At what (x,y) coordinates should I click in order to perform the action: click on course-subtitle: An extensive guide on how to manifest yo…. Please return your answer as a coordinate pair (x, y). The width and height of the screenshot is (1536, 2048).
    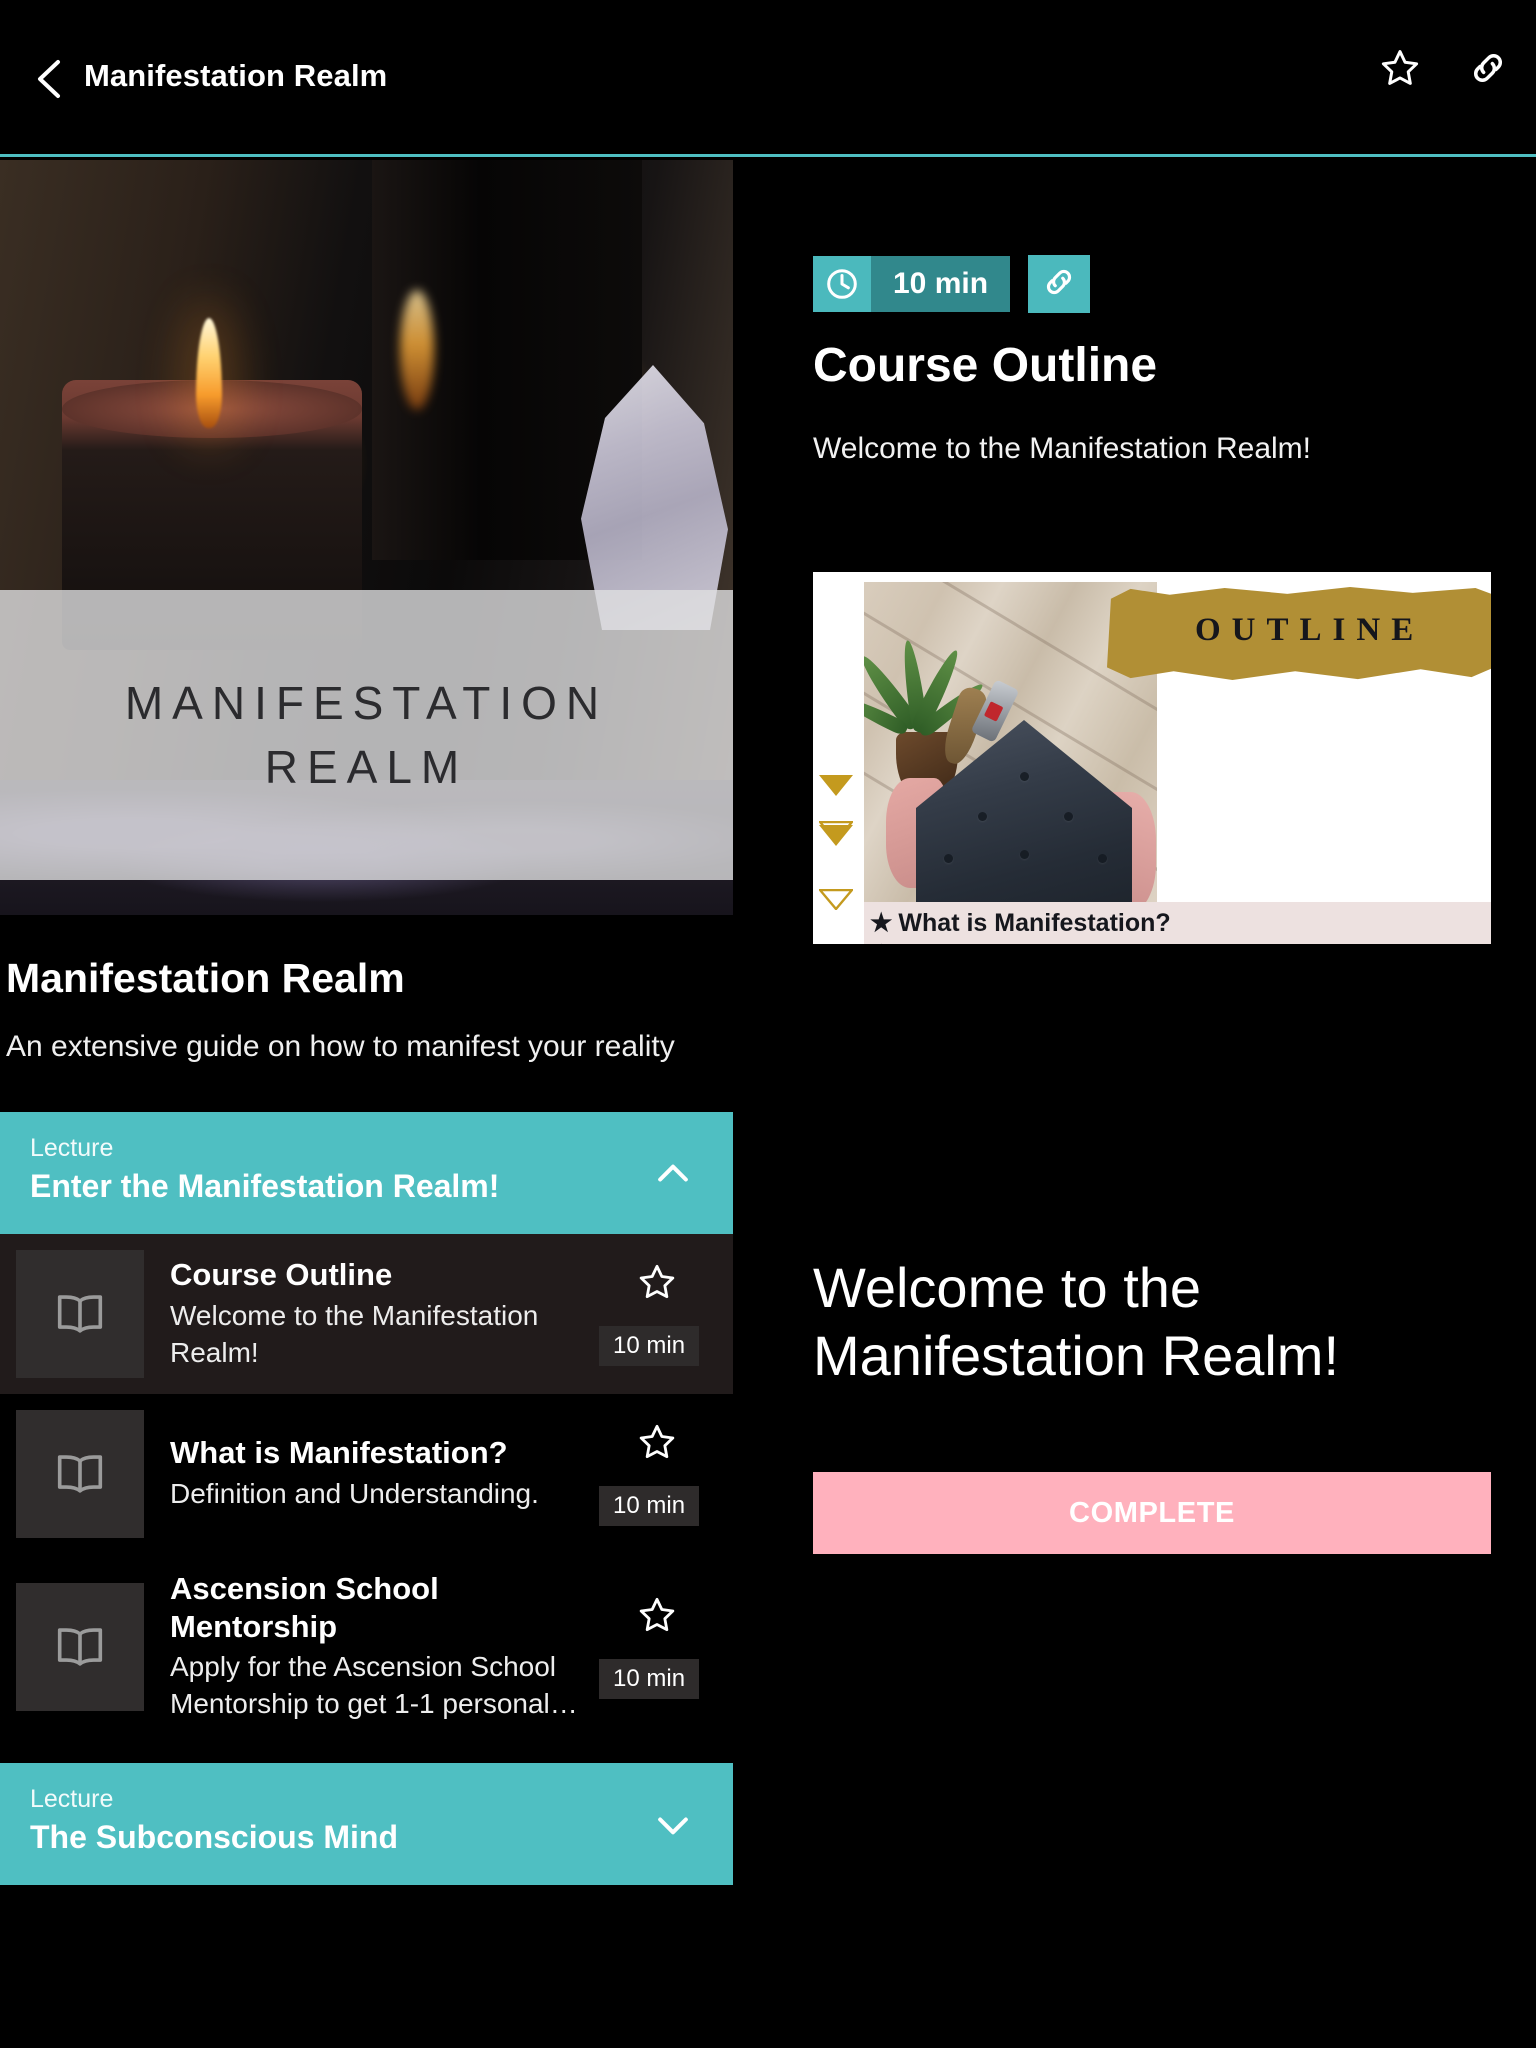
    Looking at the image, I should click on (340, 1046).